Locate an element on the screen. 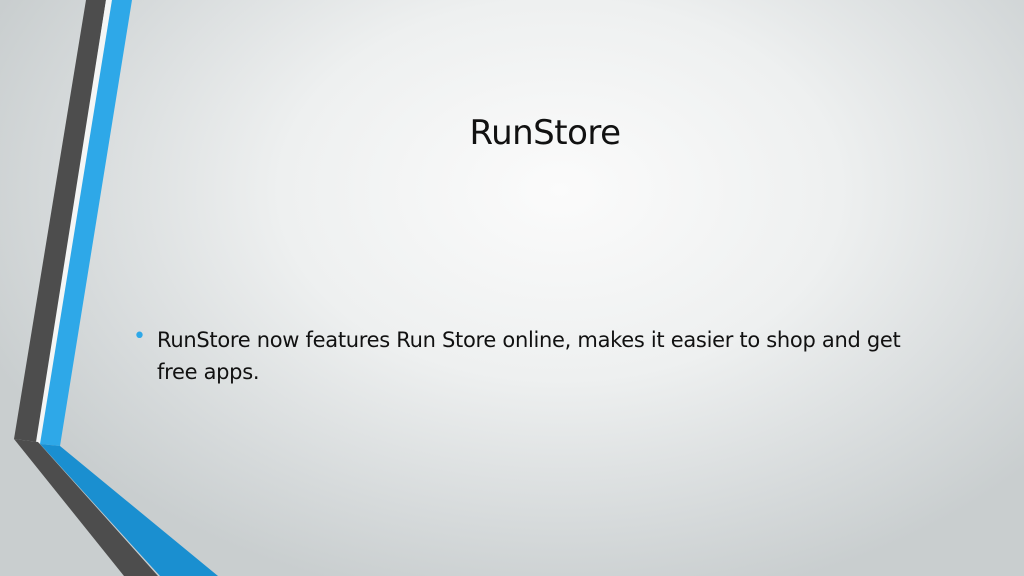 This screenshot has height=576, width=1024. slide-title: RunStore is located at coordinates (545, 133).